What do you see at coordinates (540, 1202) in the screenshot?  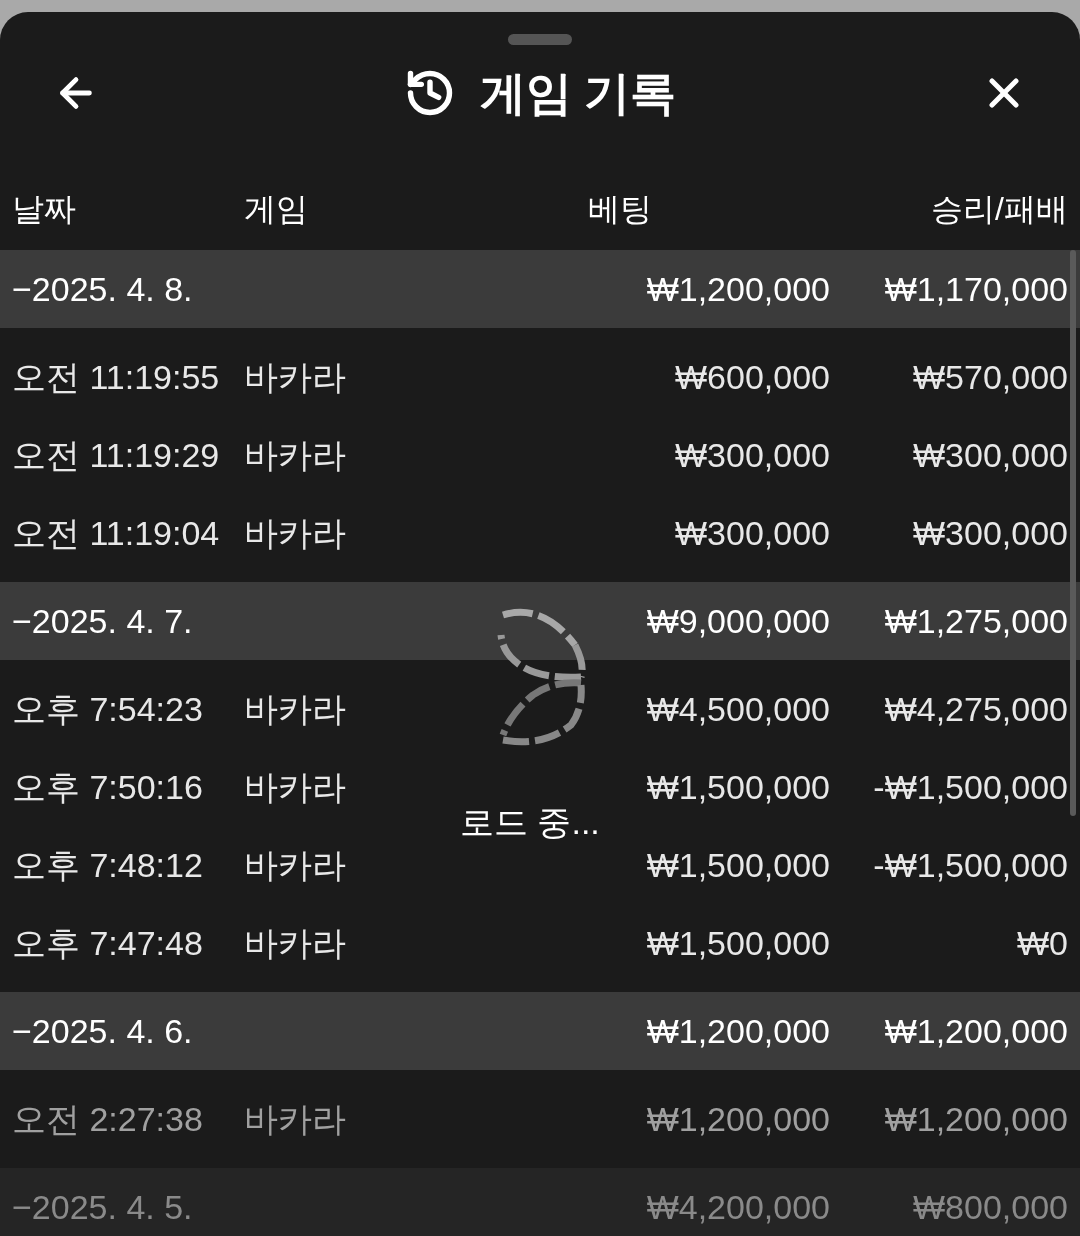 I see `date-group-row: −2025. 4. 5. ₩4,200,000 ₩800,000` at bounding box center [540, 1202].